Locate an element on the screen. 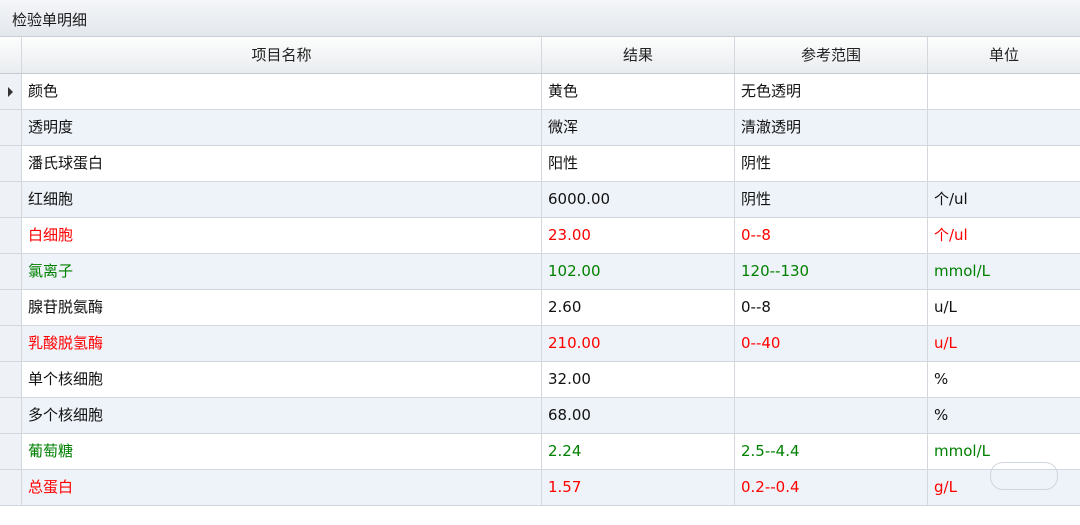  table-row: 颜色 黄色 无色透明 is located at coordinates (540, 92).